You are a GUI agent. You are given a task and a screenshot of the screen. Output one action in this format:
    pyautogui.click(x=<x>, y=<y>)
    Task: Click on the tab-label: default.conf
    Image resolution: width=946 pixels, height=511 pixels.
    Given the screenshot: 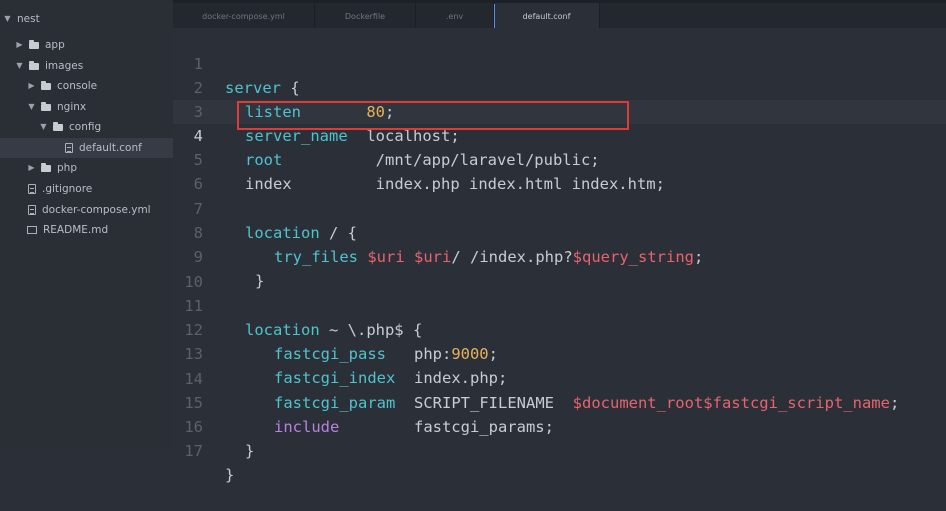 What is the action you would take?
    pyautogui.click(x=546, y=16)
    